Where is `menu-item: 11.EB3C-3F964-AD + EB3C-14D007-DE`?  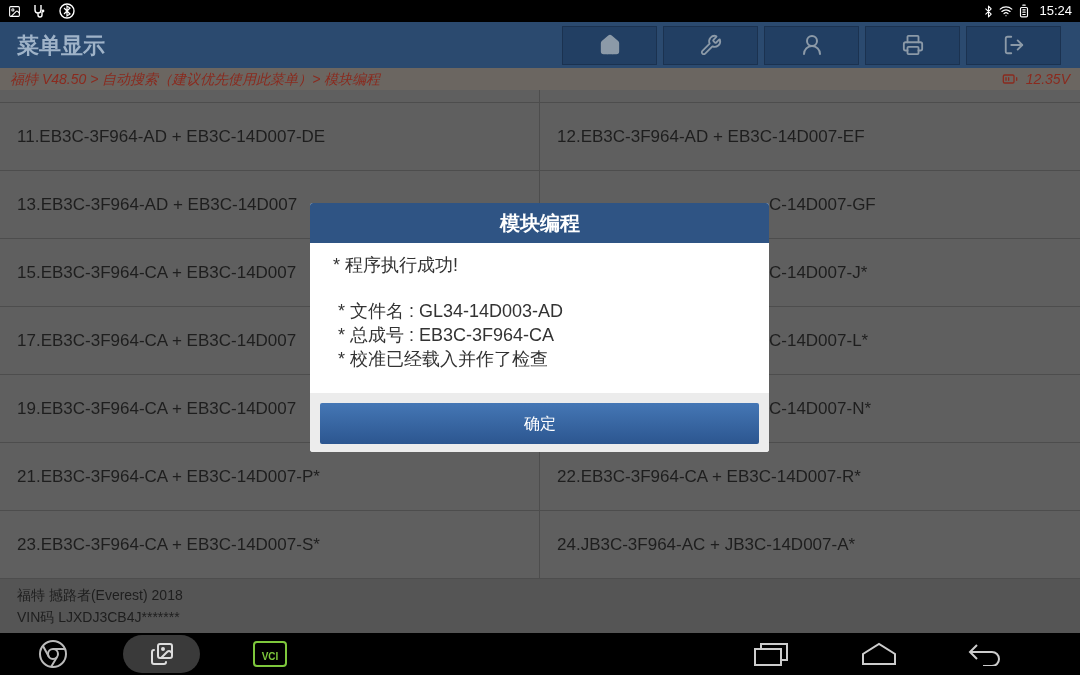
menu-item: 11.EB3C-3F964-AD + EB3C-14D007-DE is located at coordinates (171, 136).